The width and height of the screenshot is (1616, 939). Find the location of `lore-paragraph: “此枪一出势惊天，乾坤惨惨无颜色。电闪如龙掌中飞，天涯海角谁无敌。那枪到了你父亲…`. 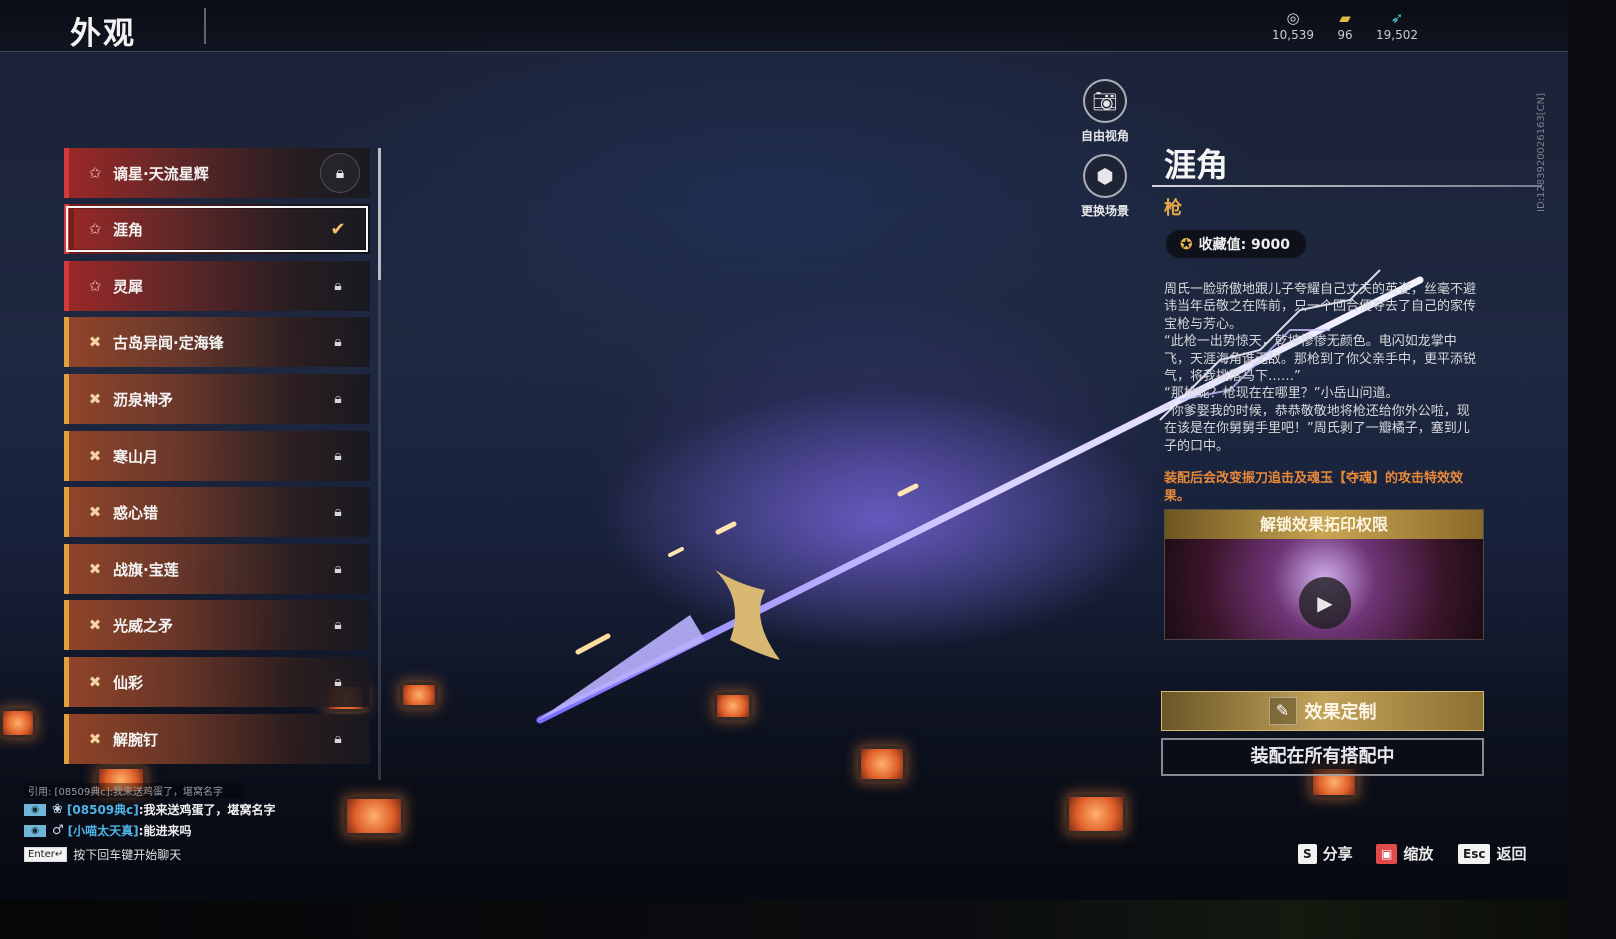

lore-paragraph: “此枪一出势惊天，乾坤惨惨无颜色。电闪如龙掌中飞，天涯海角谁无敌。那枪到了你父亲… is located at coordinates (1320, 359).